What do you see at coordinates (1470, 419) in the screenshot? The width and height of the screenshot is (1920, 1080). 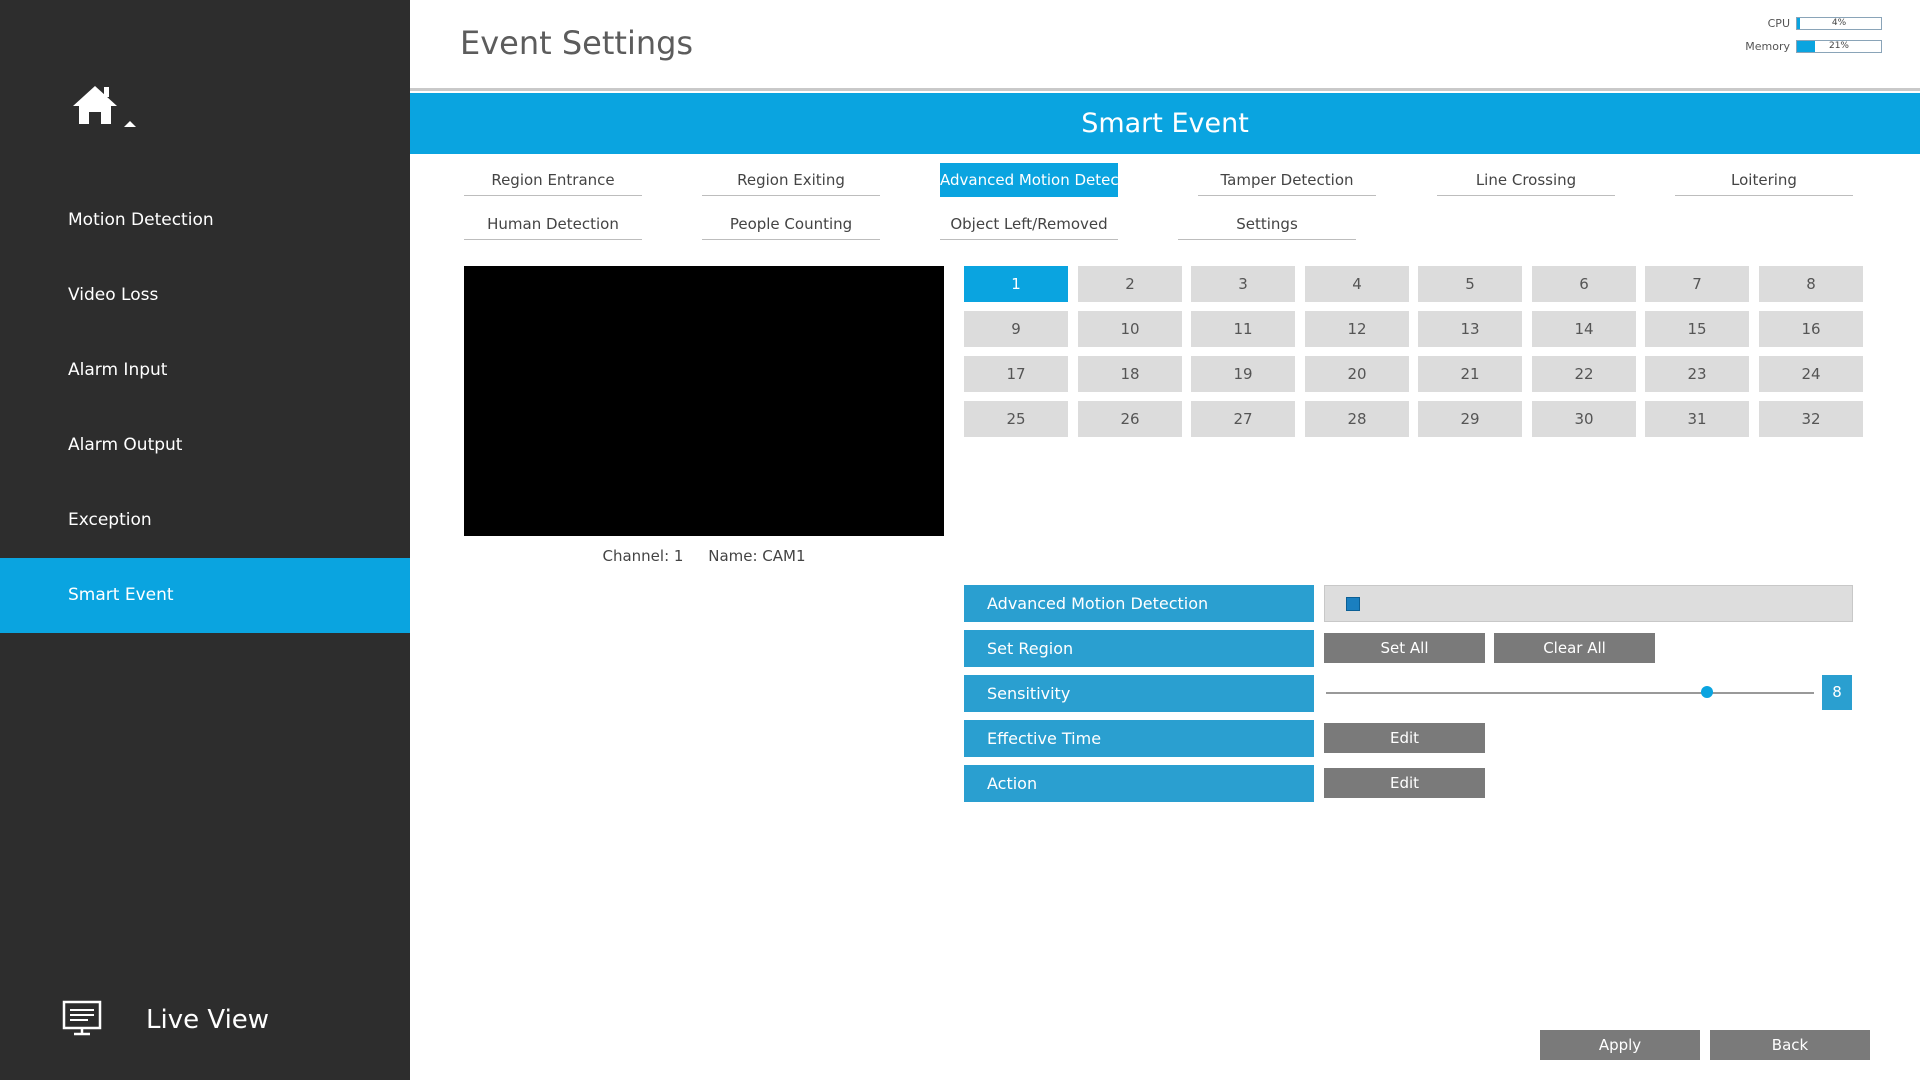 I see `channel-button-29: 29` at bounding box center [1470, 419].